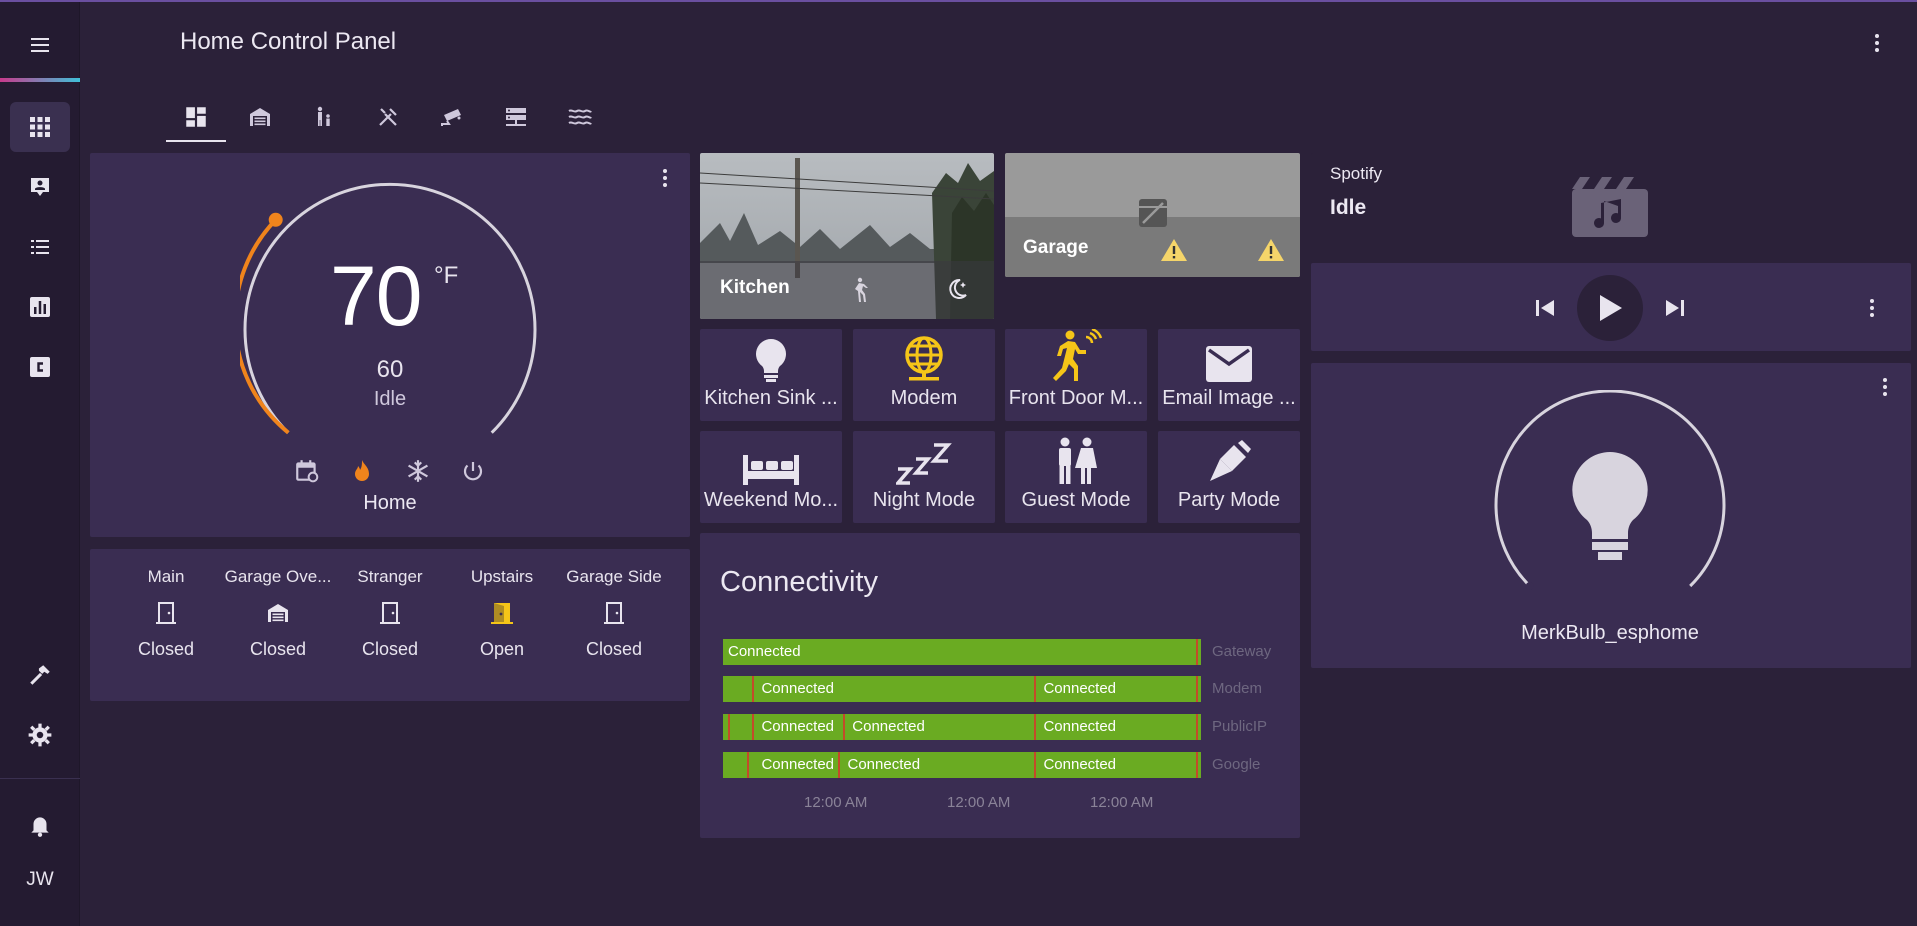  What do you see at coordinates (390, 613) in the screenshot?
I see `door-stranger: Stranger Closed` at bounding box center [390, 613].